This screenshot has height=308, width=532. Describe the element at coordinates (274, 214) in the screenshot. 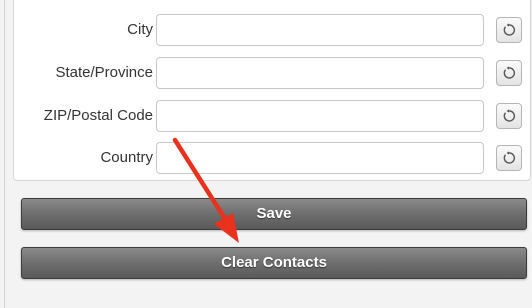

I see `save-button: Save` at that location.